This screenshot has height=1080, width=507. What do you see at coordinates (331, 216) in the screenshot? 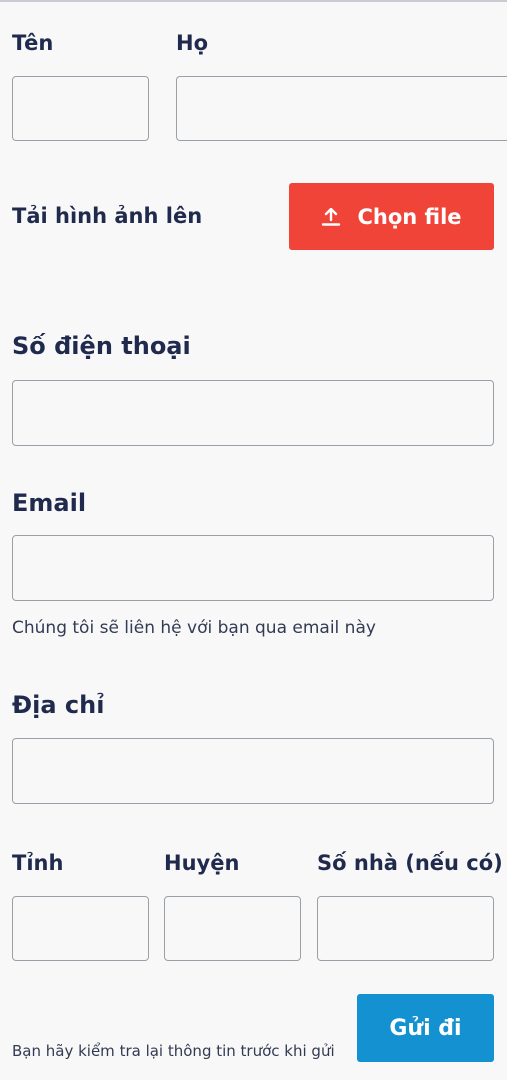
I see `upload-icon` at bounding box center [331, 216].